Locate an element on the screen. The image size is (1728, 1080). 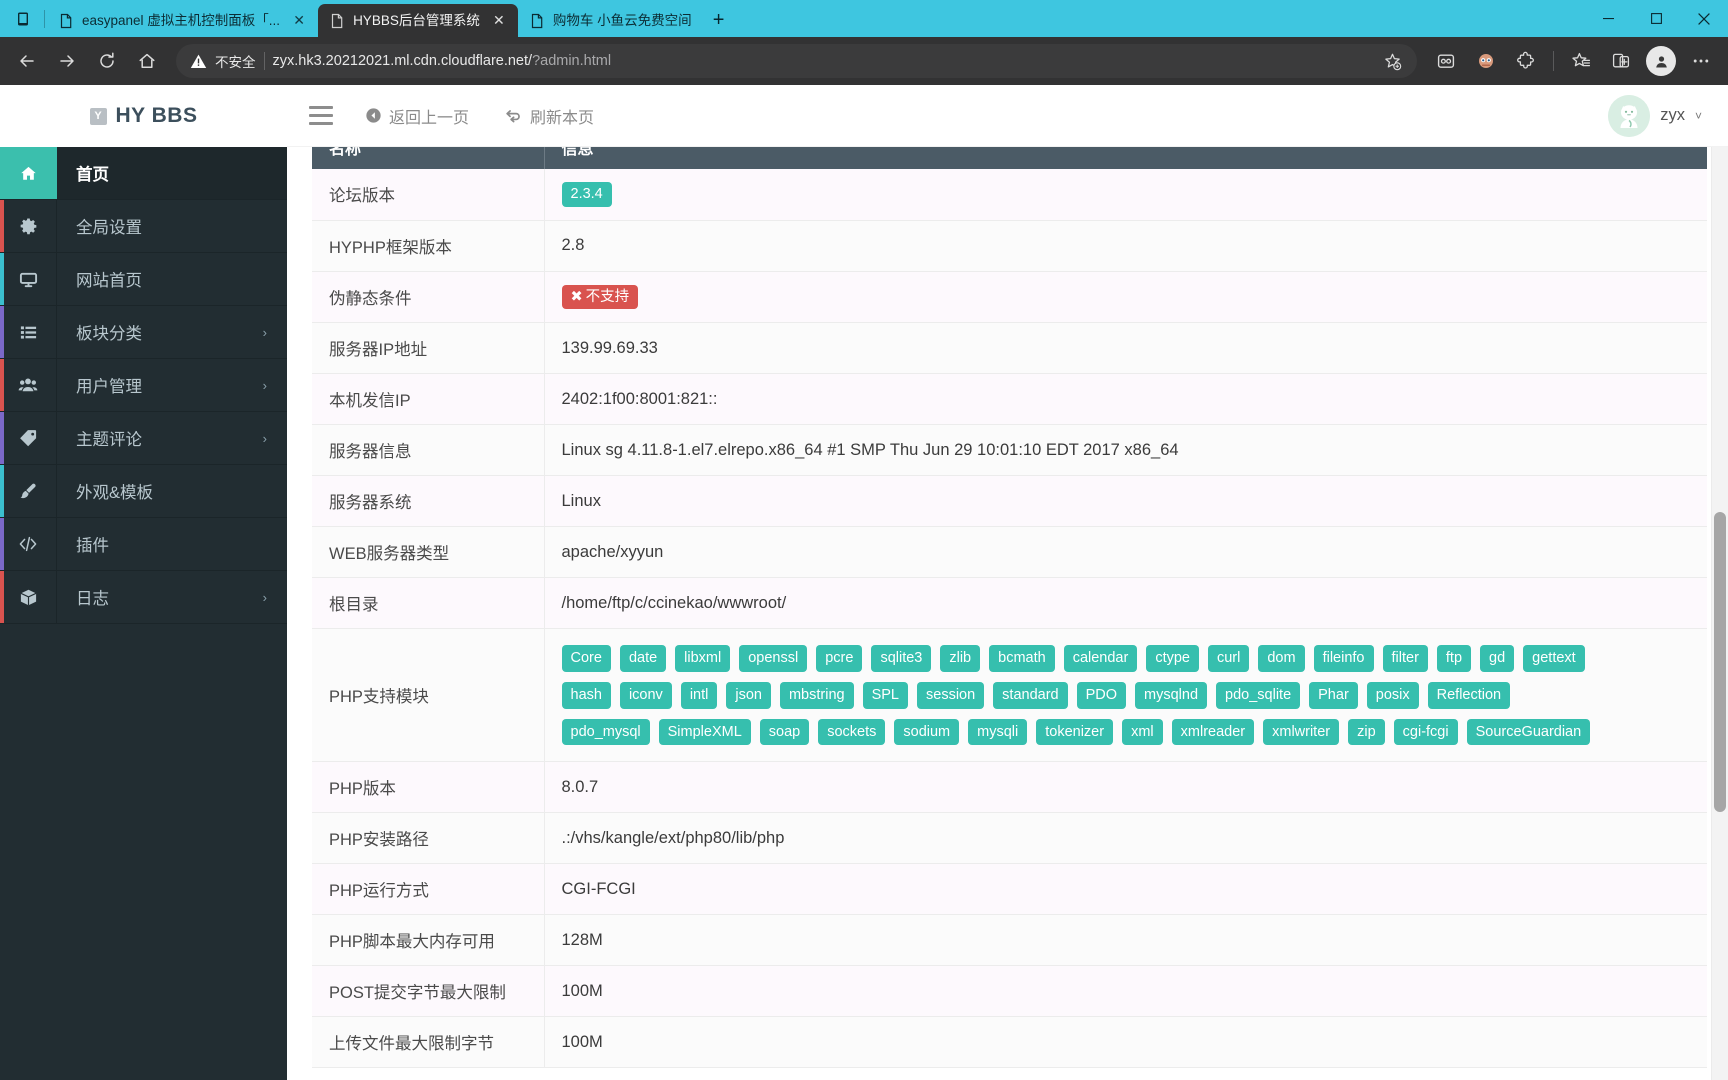
sidebar-item-site-home: 网站首页 is located at coordinates (143, 279).